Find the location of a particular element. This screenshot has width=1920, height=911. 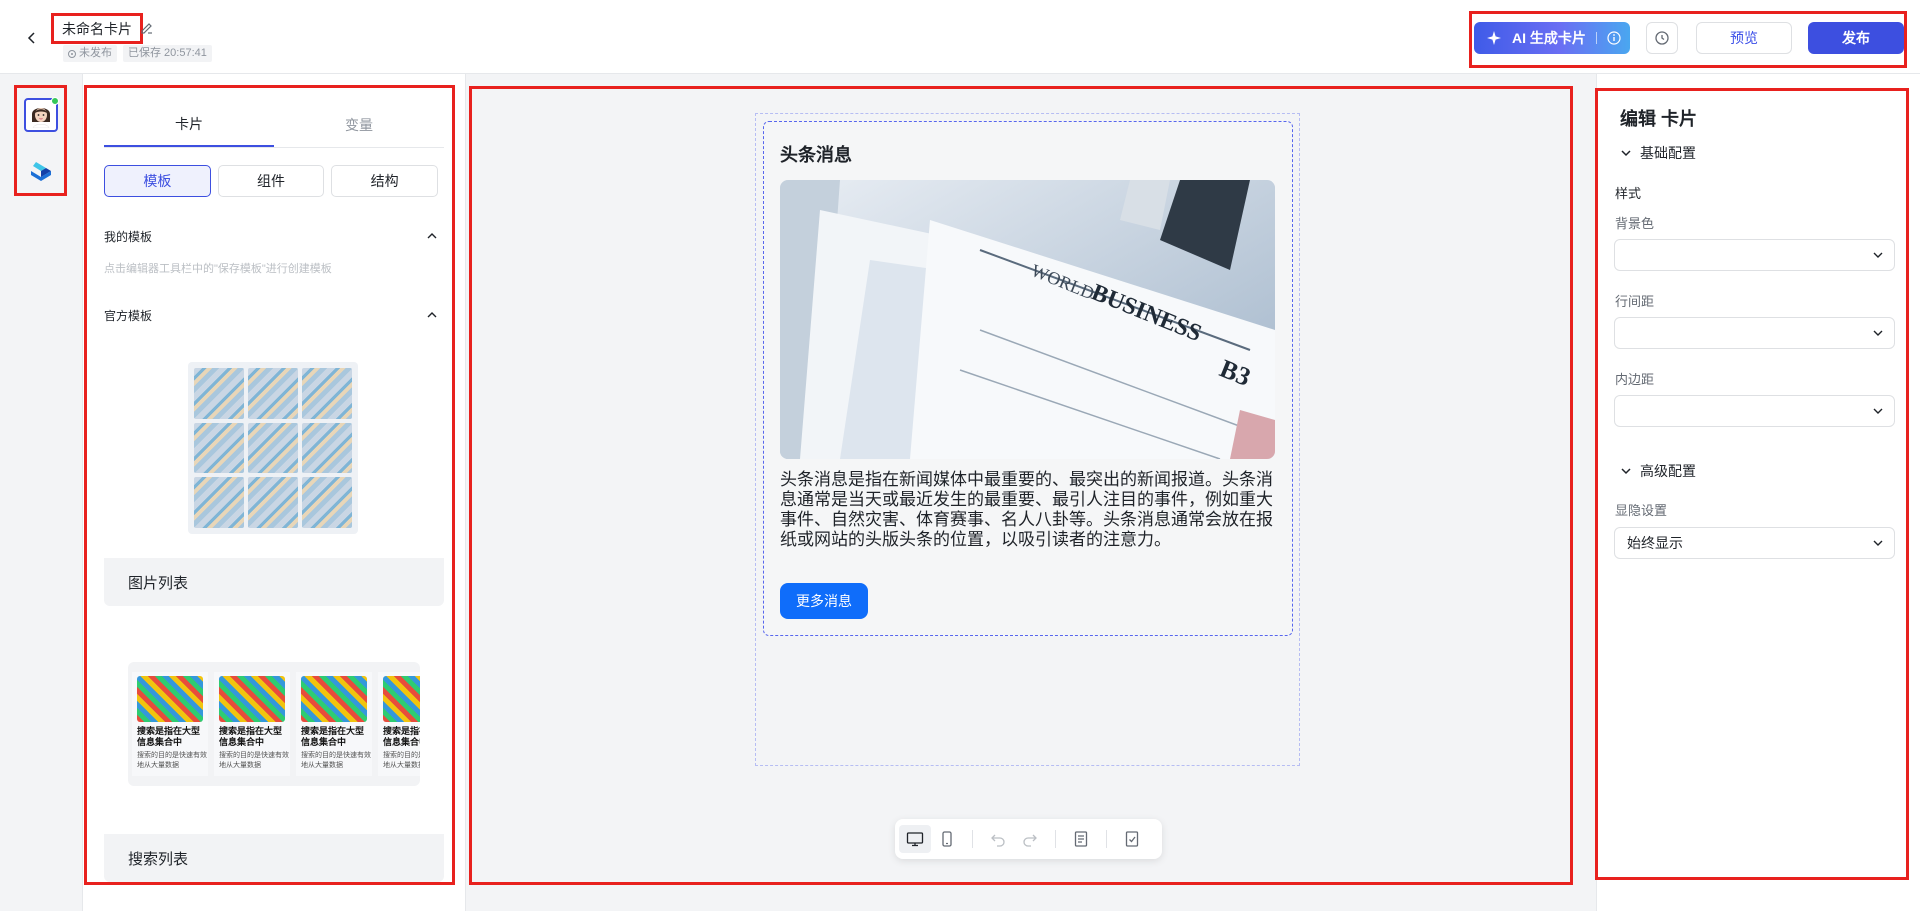

json-code-button is located at coordinates (1081, 839).